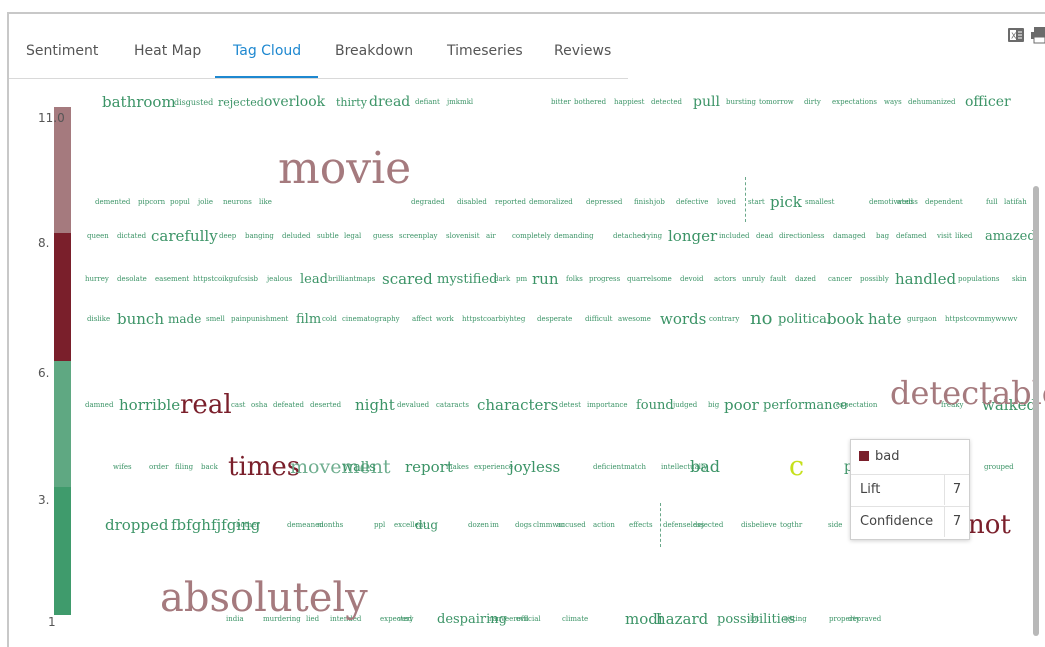 This screenshot has height=647, width=1045. Describe the element at coordinates (472, 202) in the screenshot. I see `cloud-word: disabled` at that location.